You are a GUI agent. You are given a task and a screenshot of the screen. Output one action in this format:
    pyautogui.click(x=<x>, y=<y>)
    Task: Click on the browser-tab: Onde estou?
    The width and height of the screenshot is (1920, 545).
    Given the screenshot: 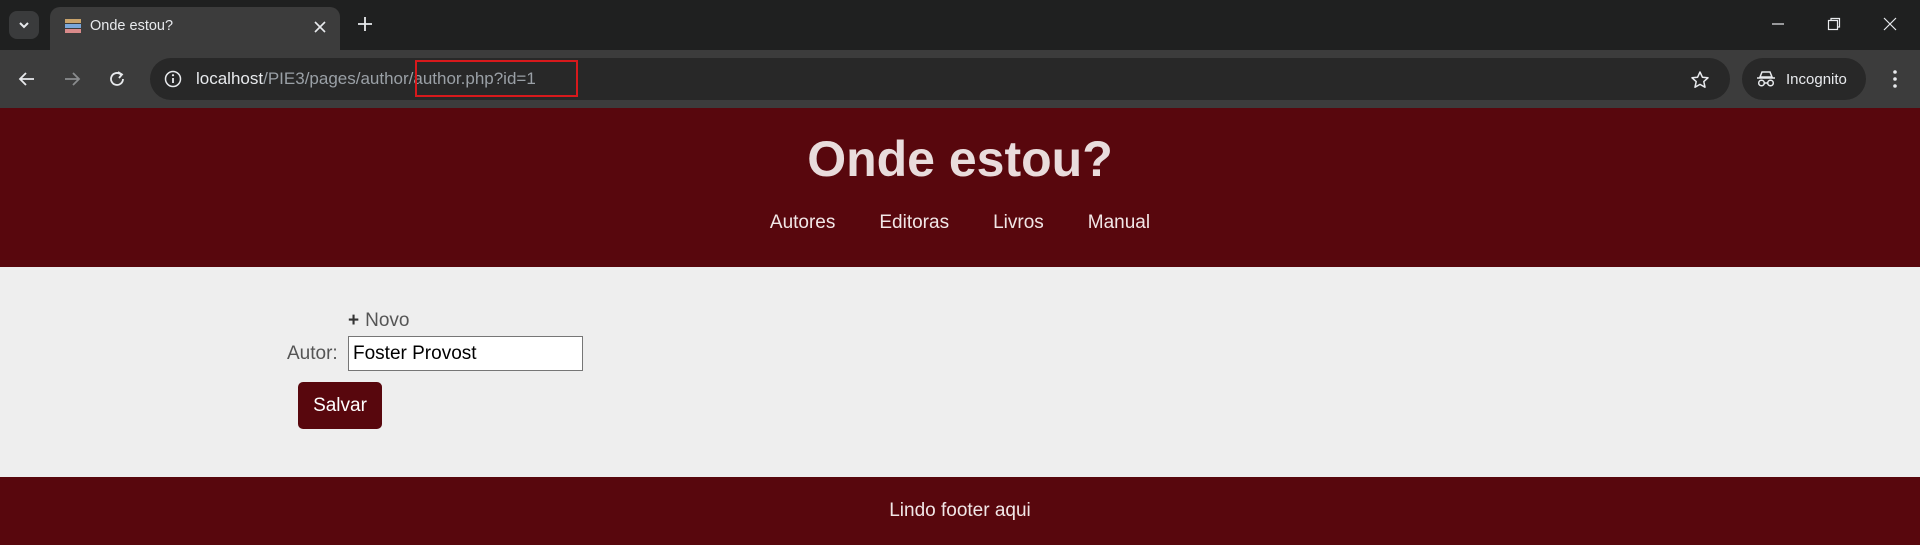 What is the action you would take?
    pyautogui.click(x=195, y=28)
    